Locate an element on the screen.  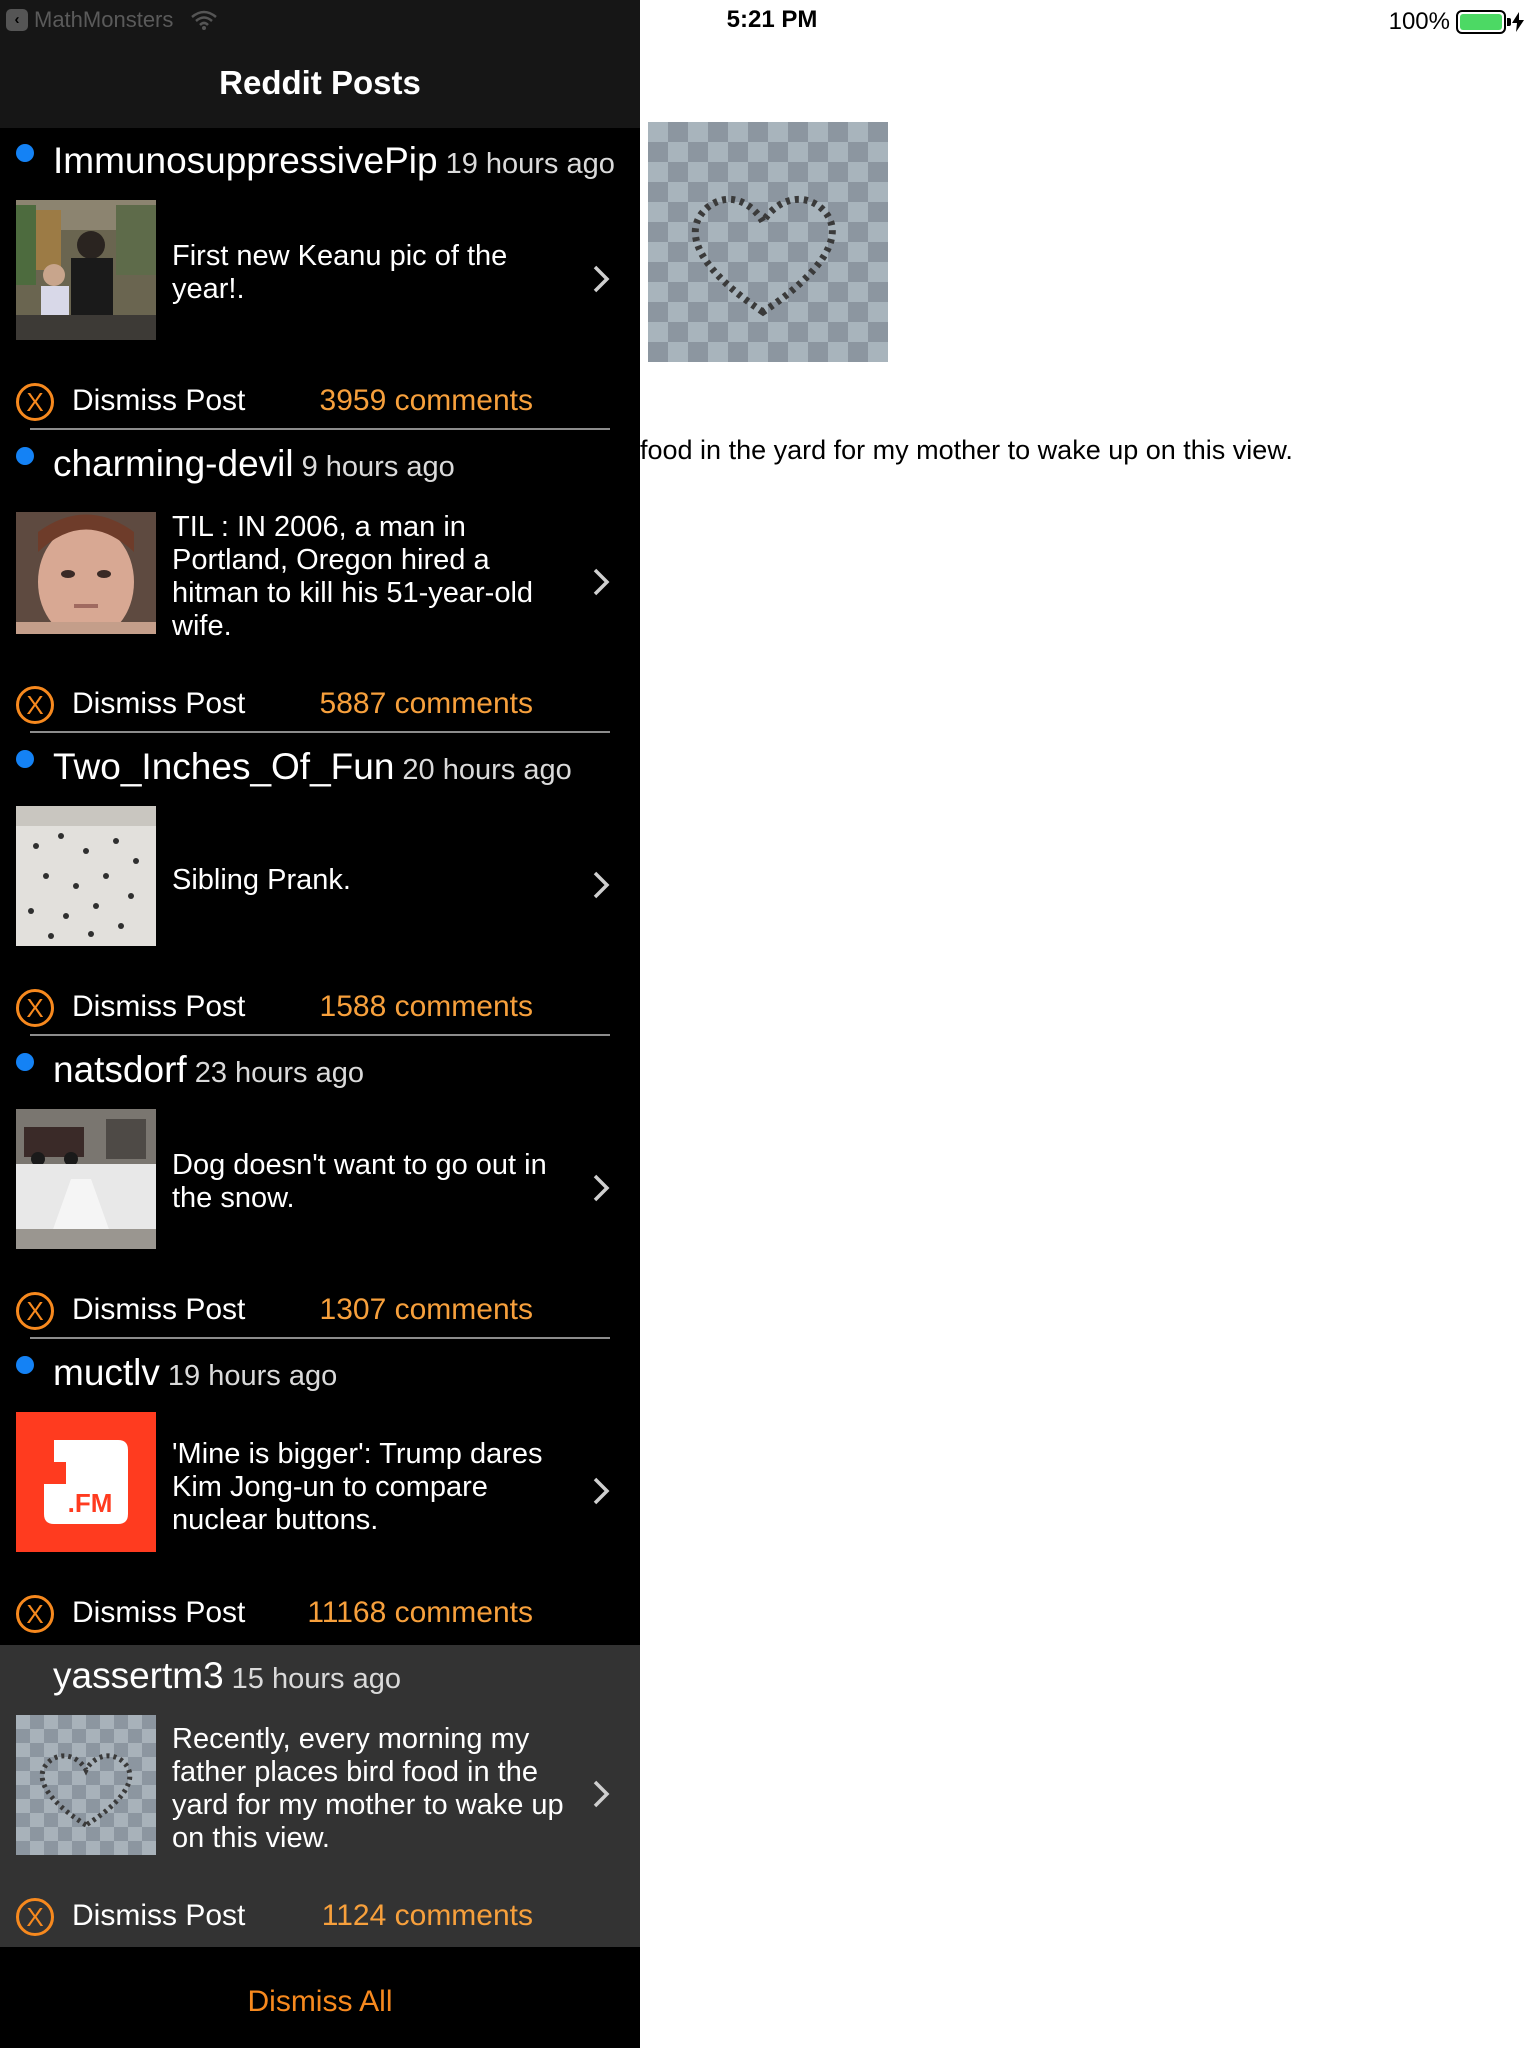
charging-bolt-icon is located at coordinates (1518, 22).